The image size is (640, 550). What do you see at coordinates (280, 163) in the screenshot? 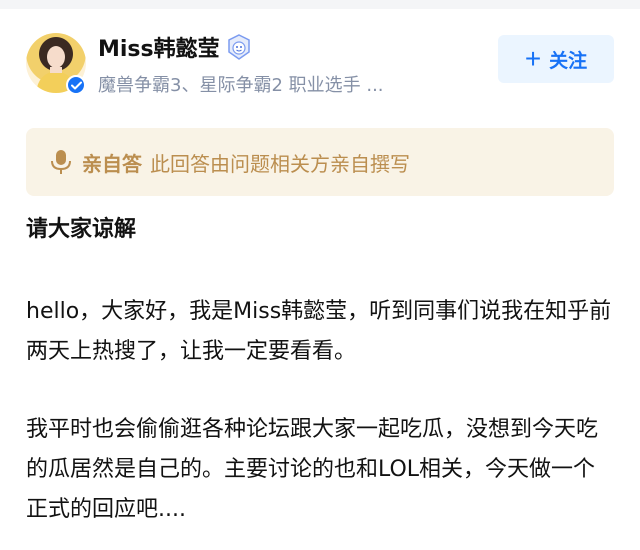
I see `notice-text: 此回答由问题相关方亲自撰写` at bounding box center [280, 163].